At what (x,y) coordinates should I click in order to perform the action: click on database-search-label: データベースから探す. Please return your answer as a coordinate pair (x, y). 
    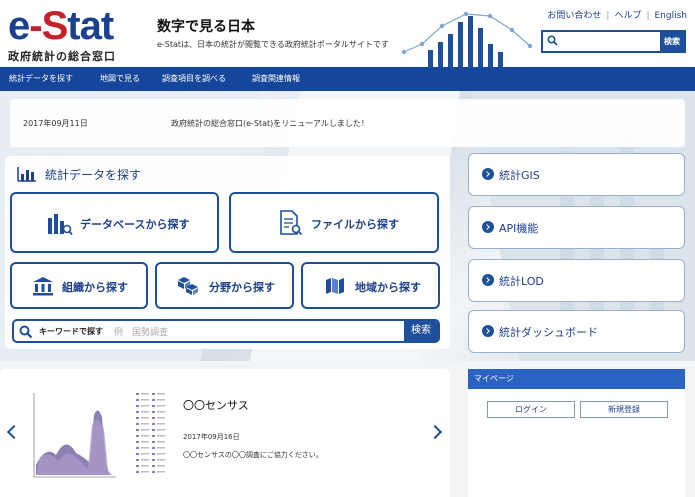
    Looking at the image, I should click on (135, 224).